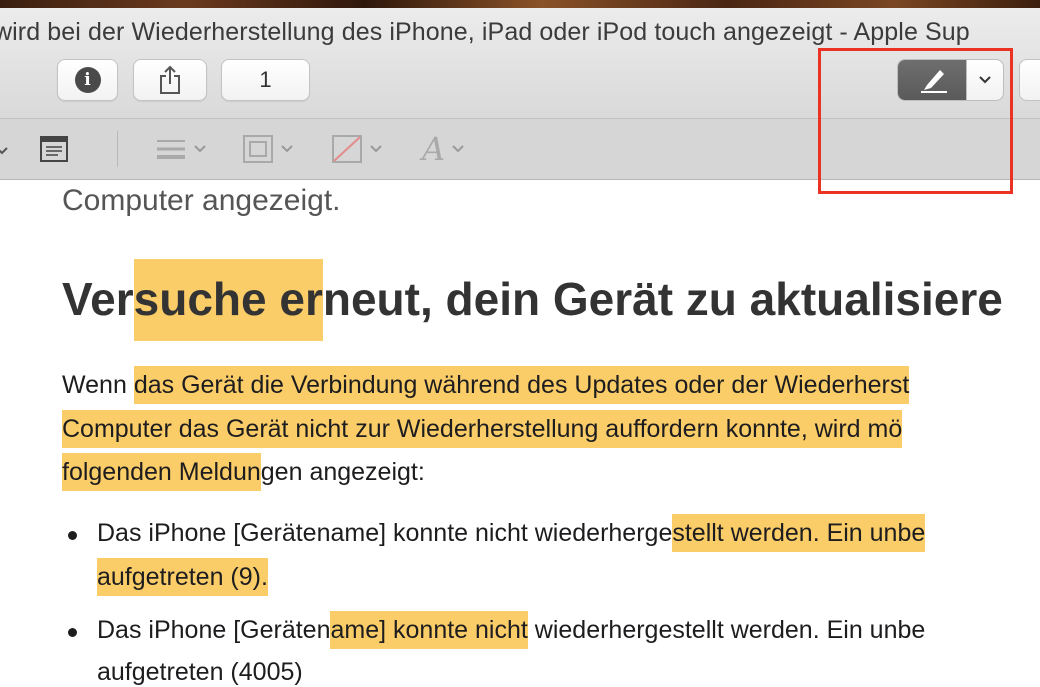 The height and width of the screenshot is (687, 1040). Describe the element at coordinates (662, 299) in the screenshot. I see `heading-text-end: neut, dein Gerät zu aktualisiere` at that location.